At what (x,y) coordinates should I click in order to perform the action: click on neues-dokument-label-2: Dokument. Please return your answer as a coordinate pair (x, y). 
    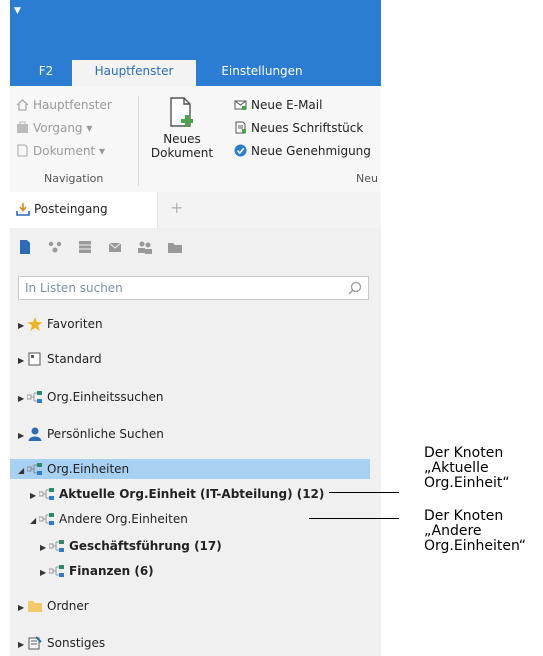
    Looking at the image, I should click on (182, 153).